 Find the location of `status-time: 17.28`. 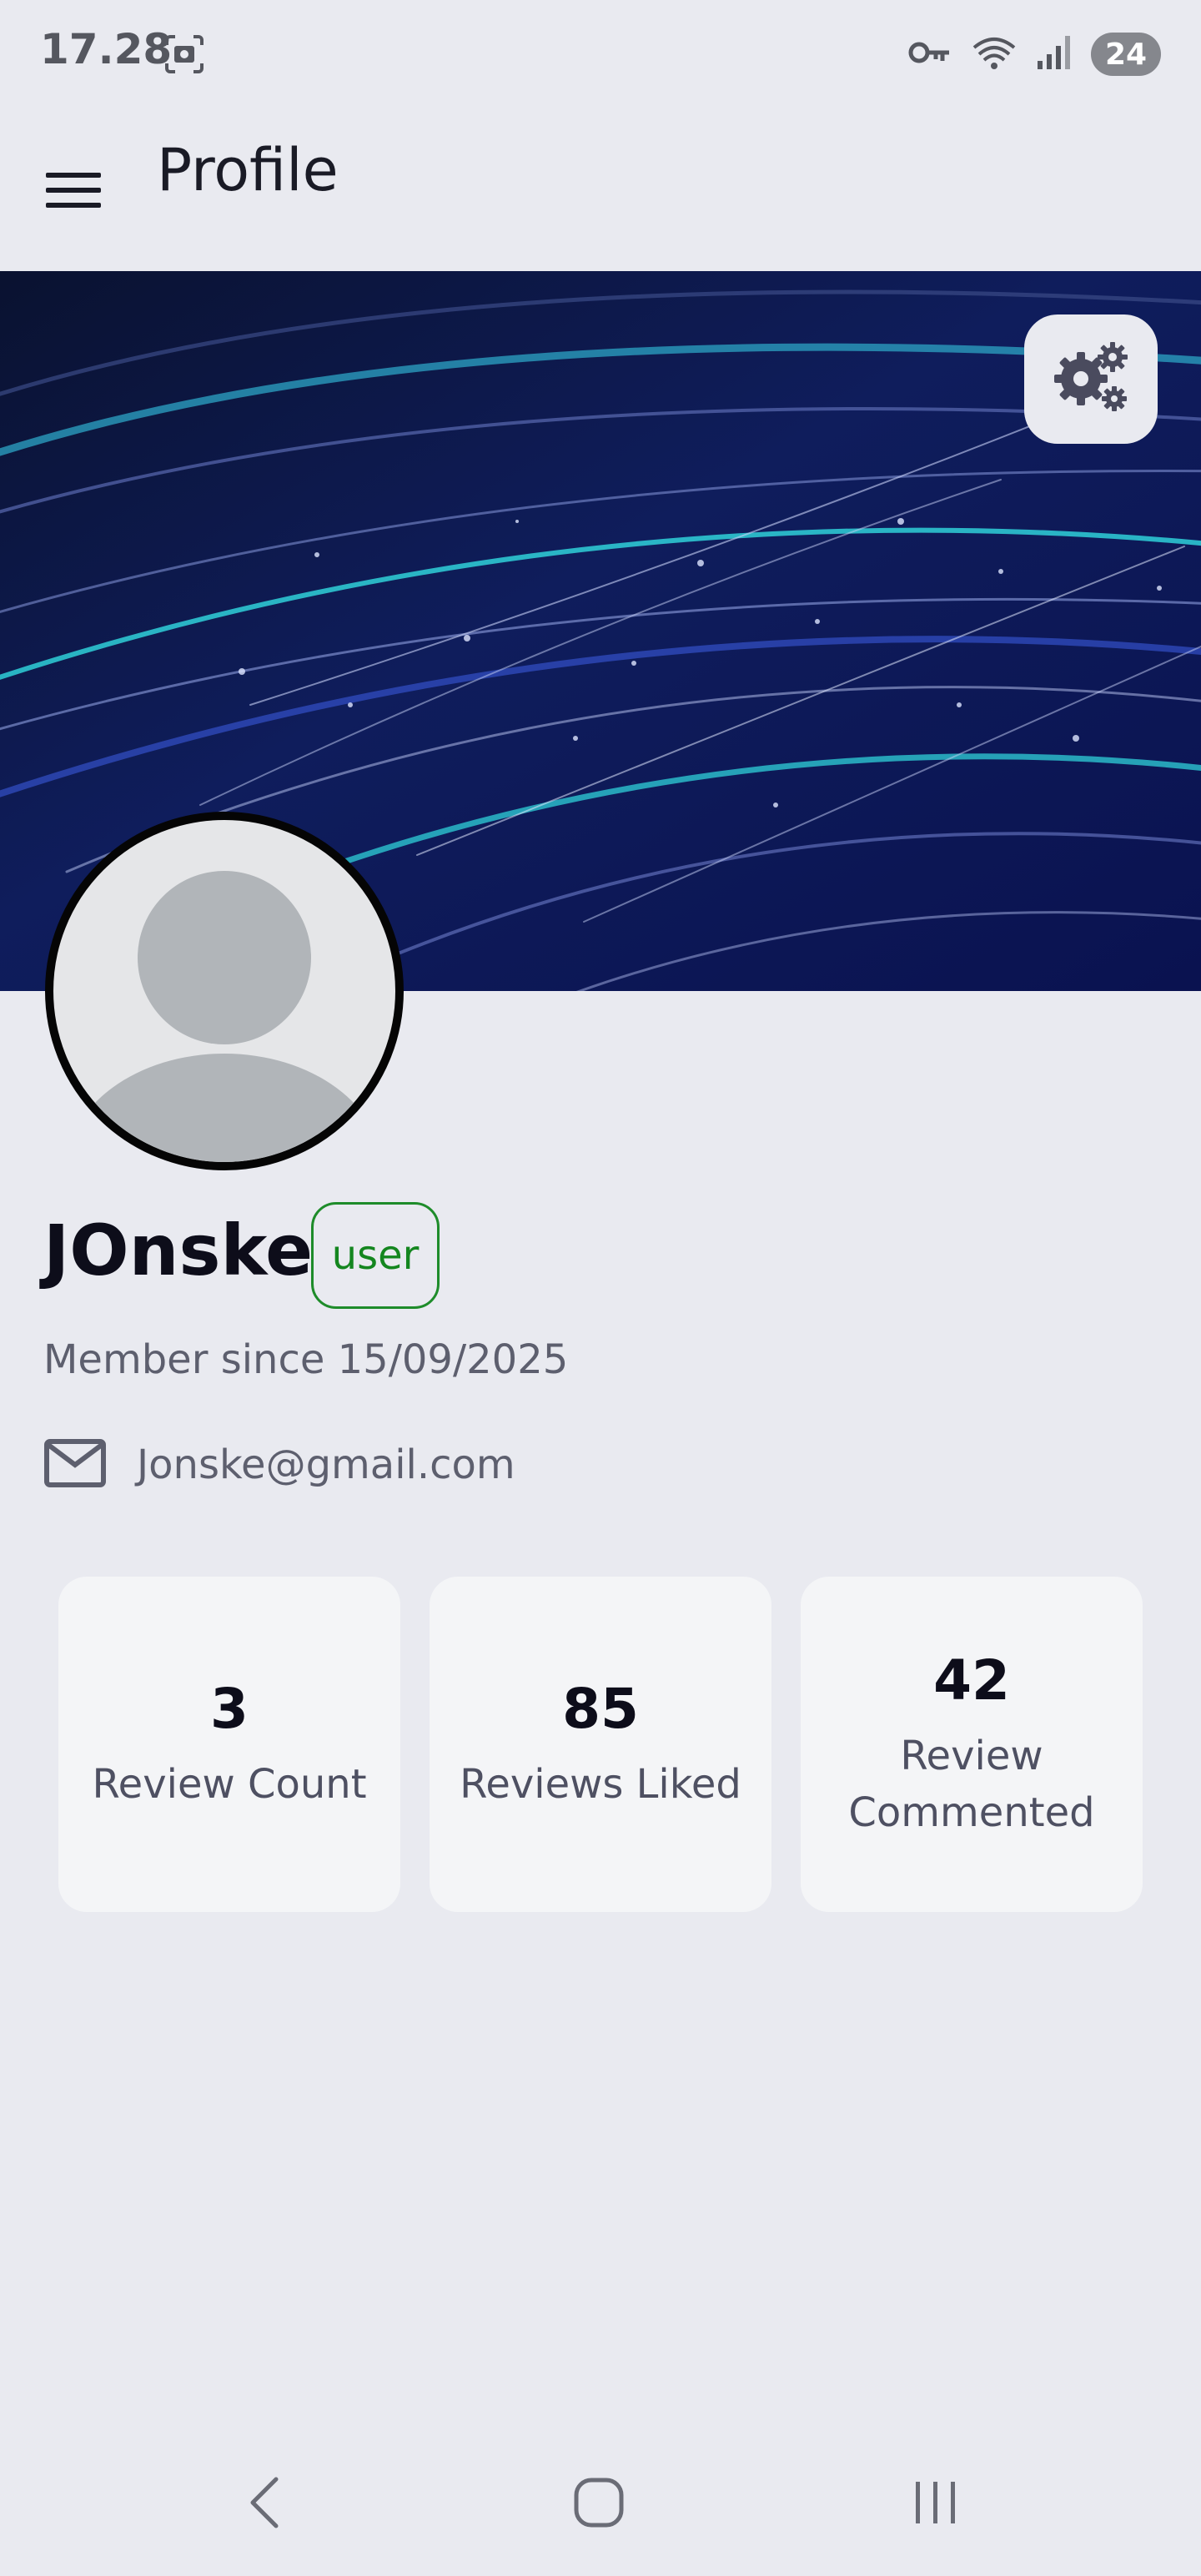

status-time: 17.28 is located at coordinates (107, 49).